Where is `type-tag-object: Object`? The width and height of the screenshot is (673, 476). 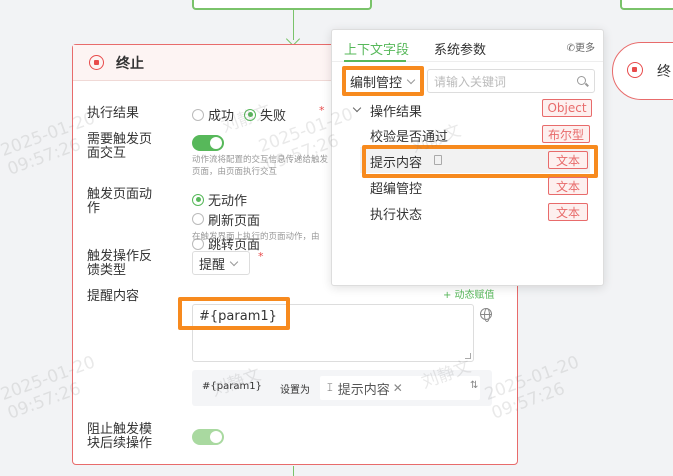
type-tag-object: Object is located at coordinates (567, 108).